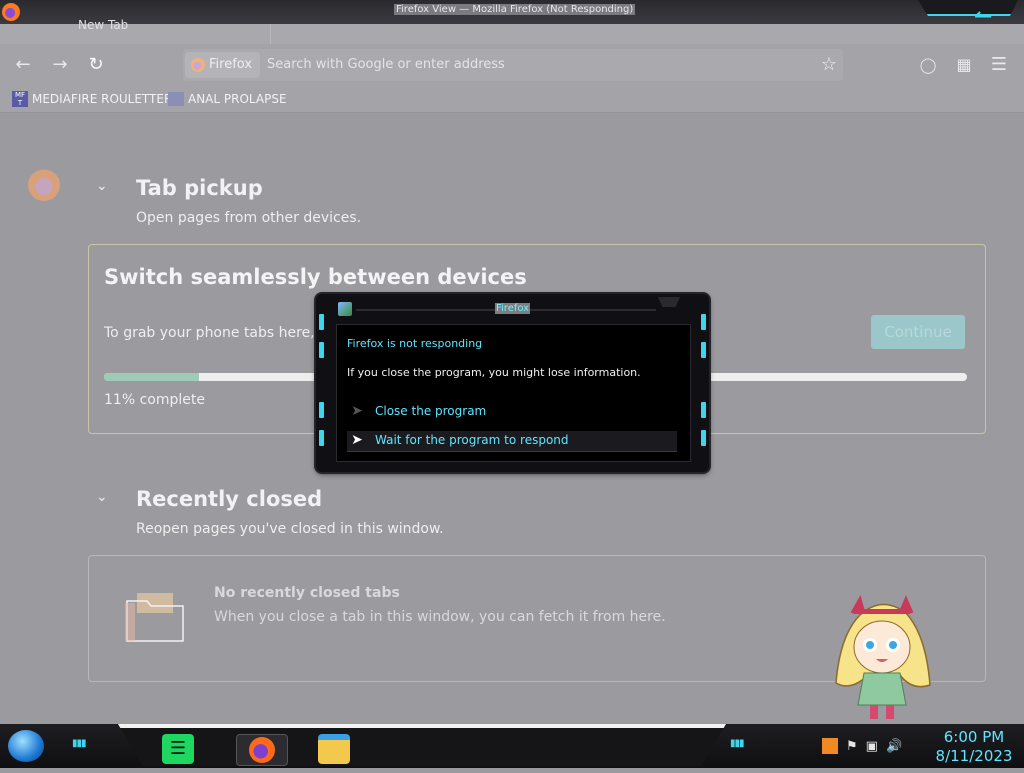  I want to click on extensions-icon: ▦, so click(964, 65).